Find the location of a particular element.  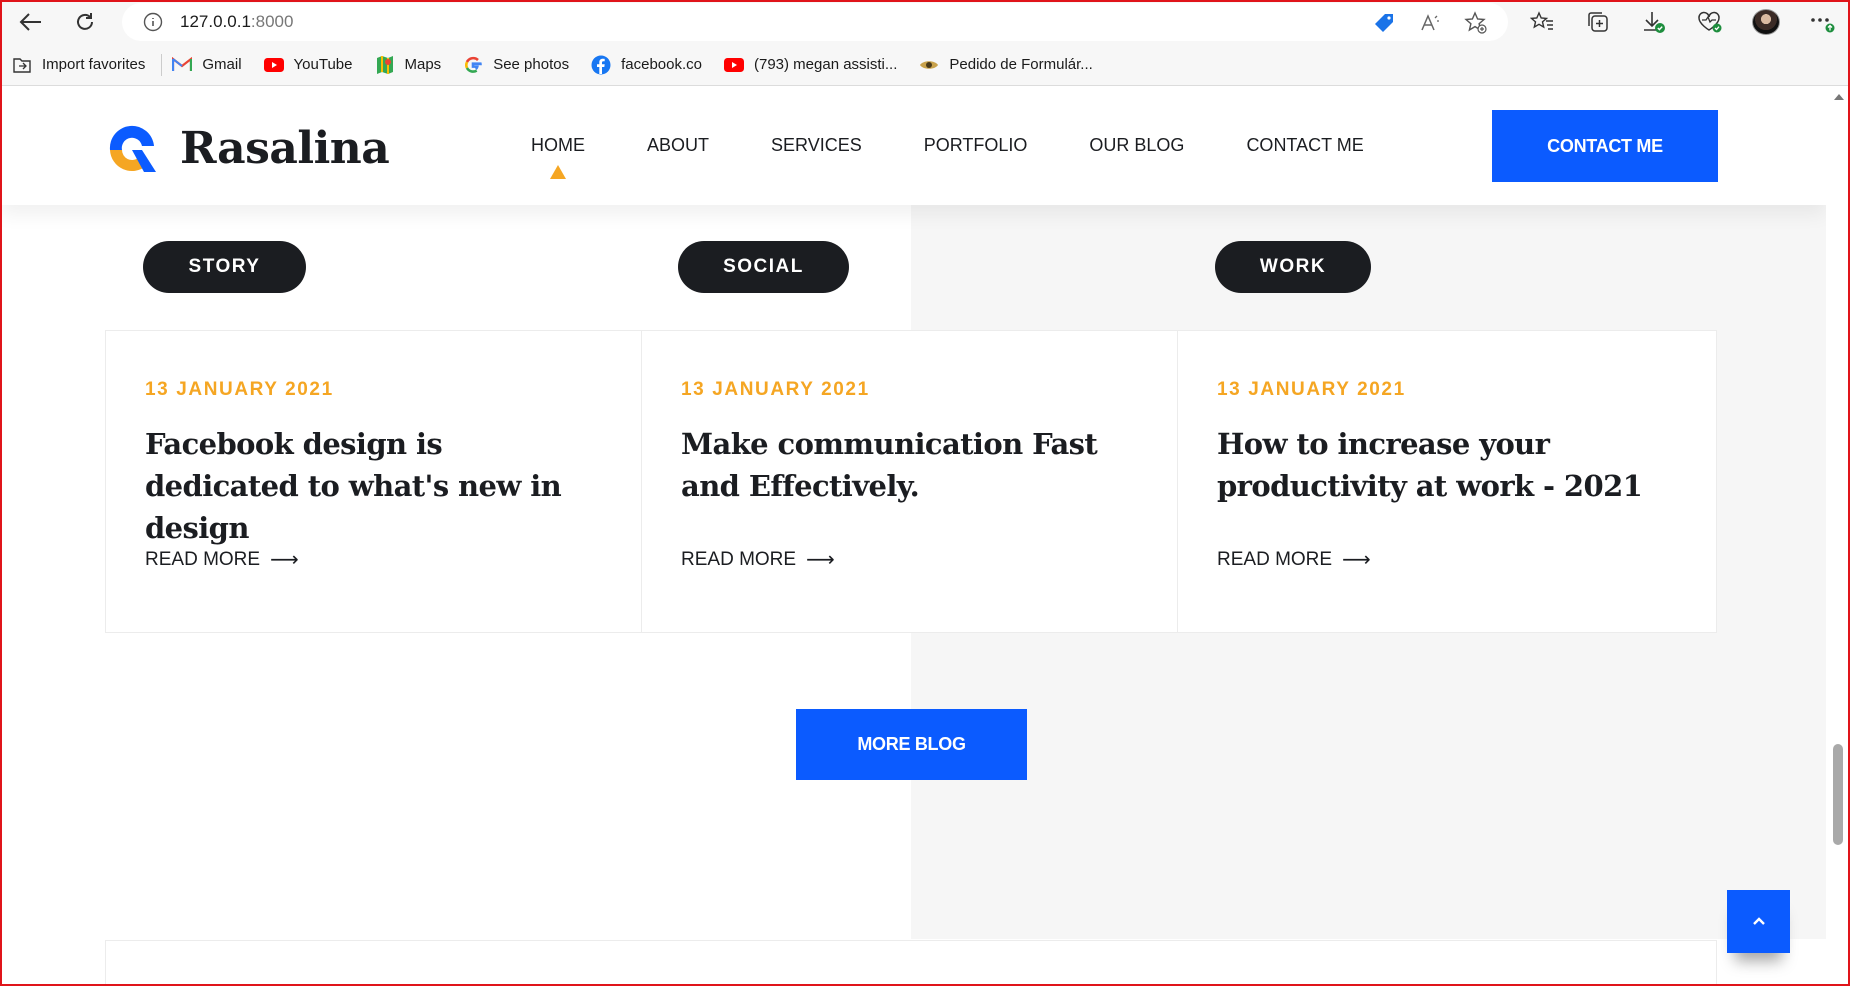

eye-icon is located at coordinates (929, 65).